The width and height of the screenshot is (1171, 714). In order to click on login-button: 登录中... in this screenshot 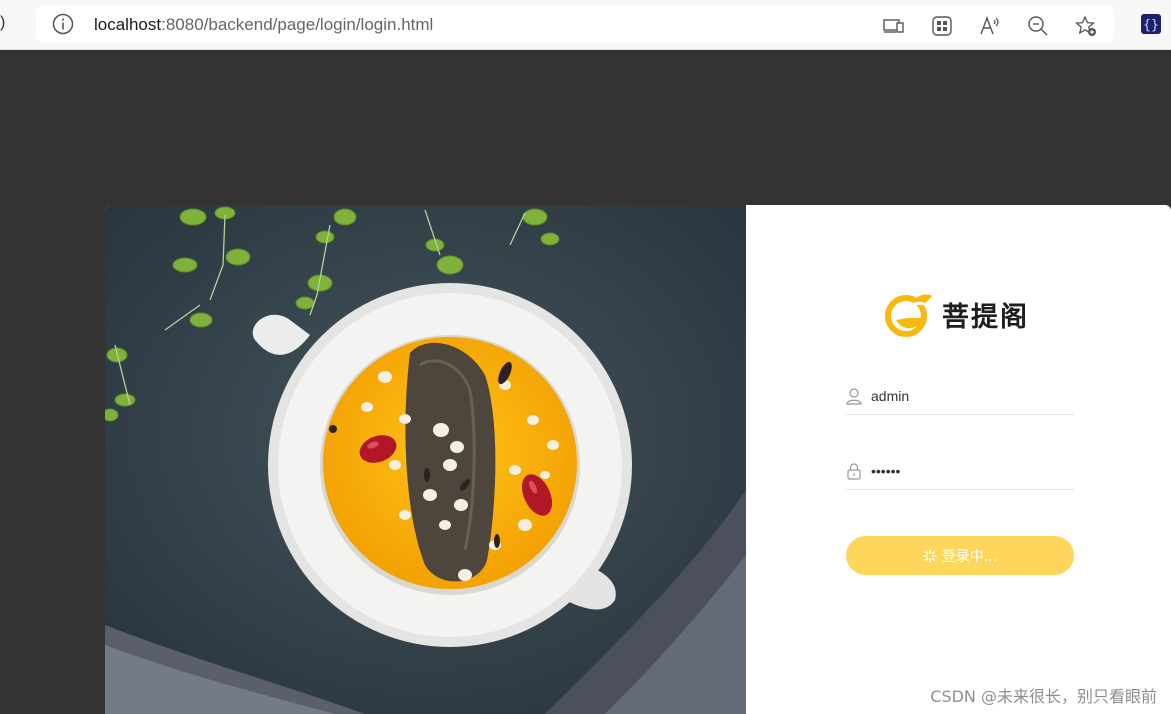, I will do `click(960, 555)`.